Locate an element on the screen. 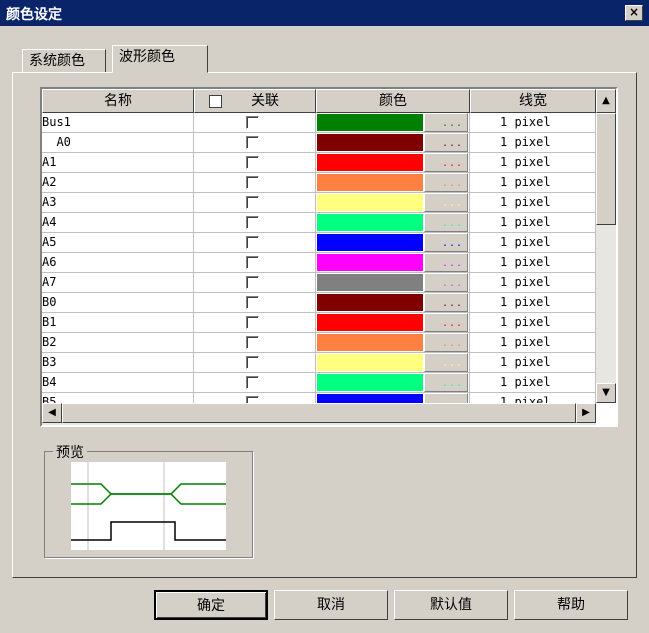  table-row: B0... 1 pixel is located at coordinates (319, 303).